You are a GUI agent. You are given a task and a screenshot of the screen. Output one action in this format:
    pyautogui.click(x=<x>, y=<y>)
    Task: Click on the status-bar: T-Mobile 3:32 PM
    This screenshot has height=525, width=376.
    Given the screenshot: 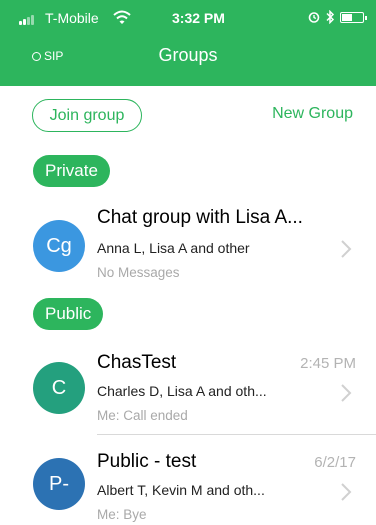 What is the action you would take?
    pyautogui.click(x=188, y=19)
    